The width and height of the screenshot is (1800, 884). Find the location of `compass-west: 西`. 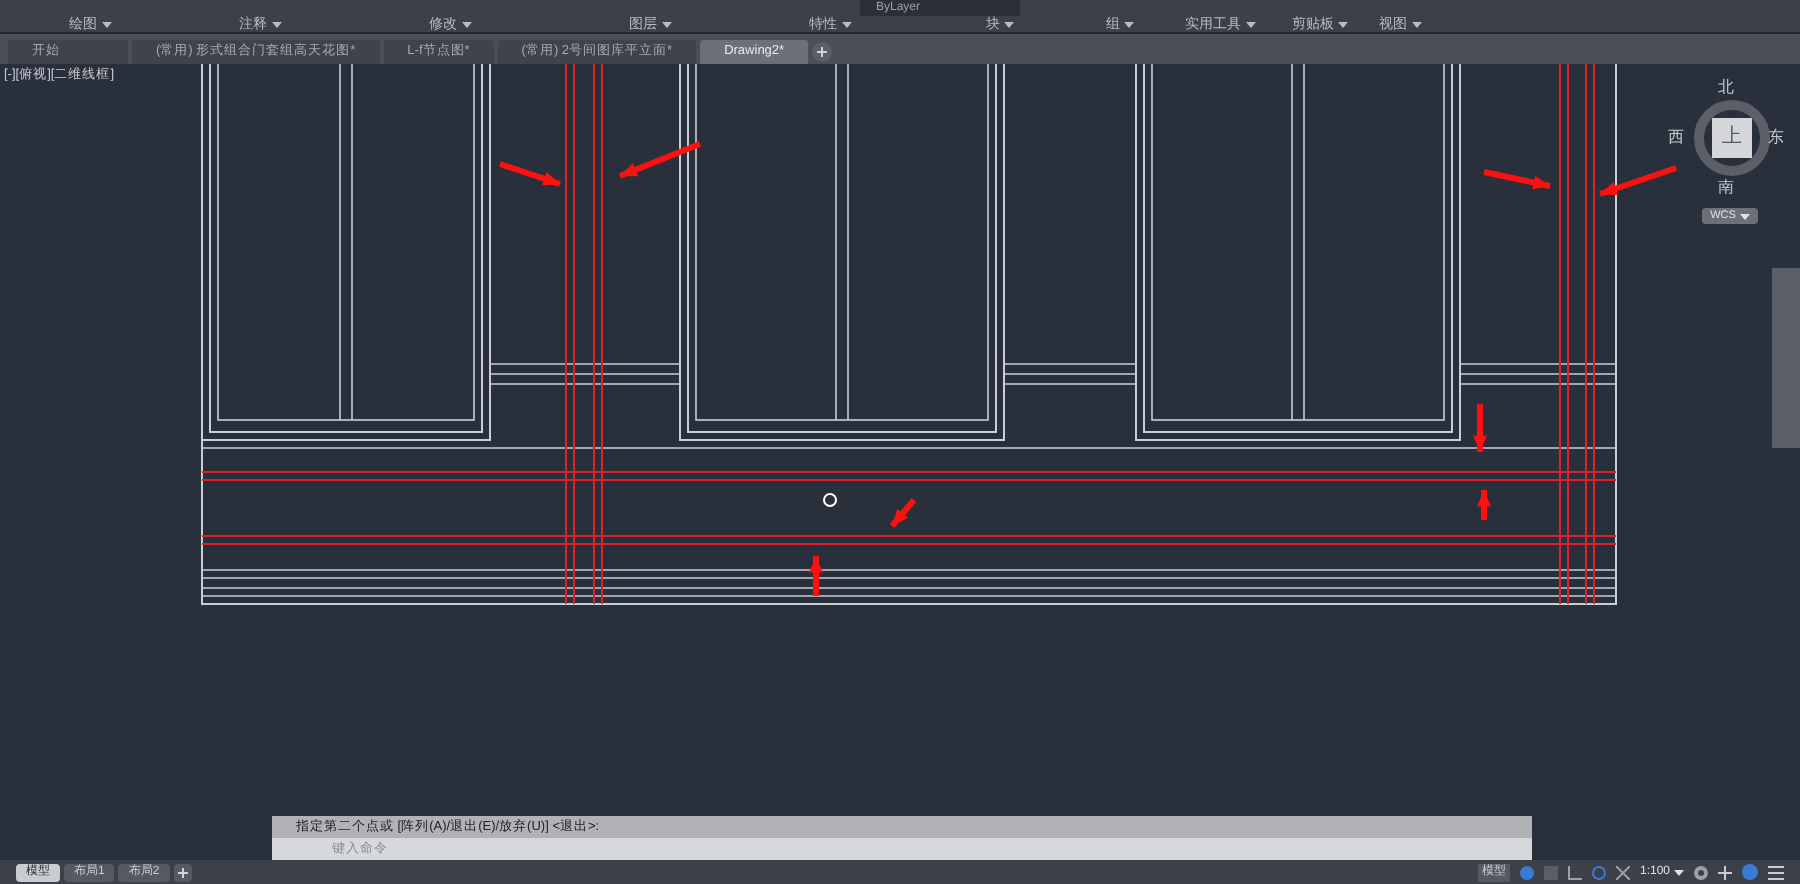

compass-west: 西 is located at coordinates (1676, 138).